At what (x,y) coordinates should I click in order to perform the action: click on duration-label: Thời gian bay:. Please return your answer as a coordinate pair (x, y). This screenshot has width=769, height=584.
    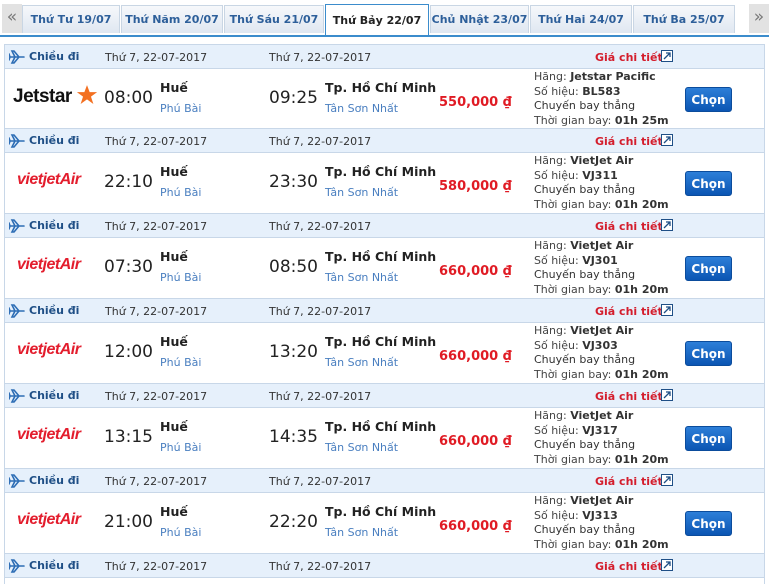
    Looking at the image, I should click on (573, 459).